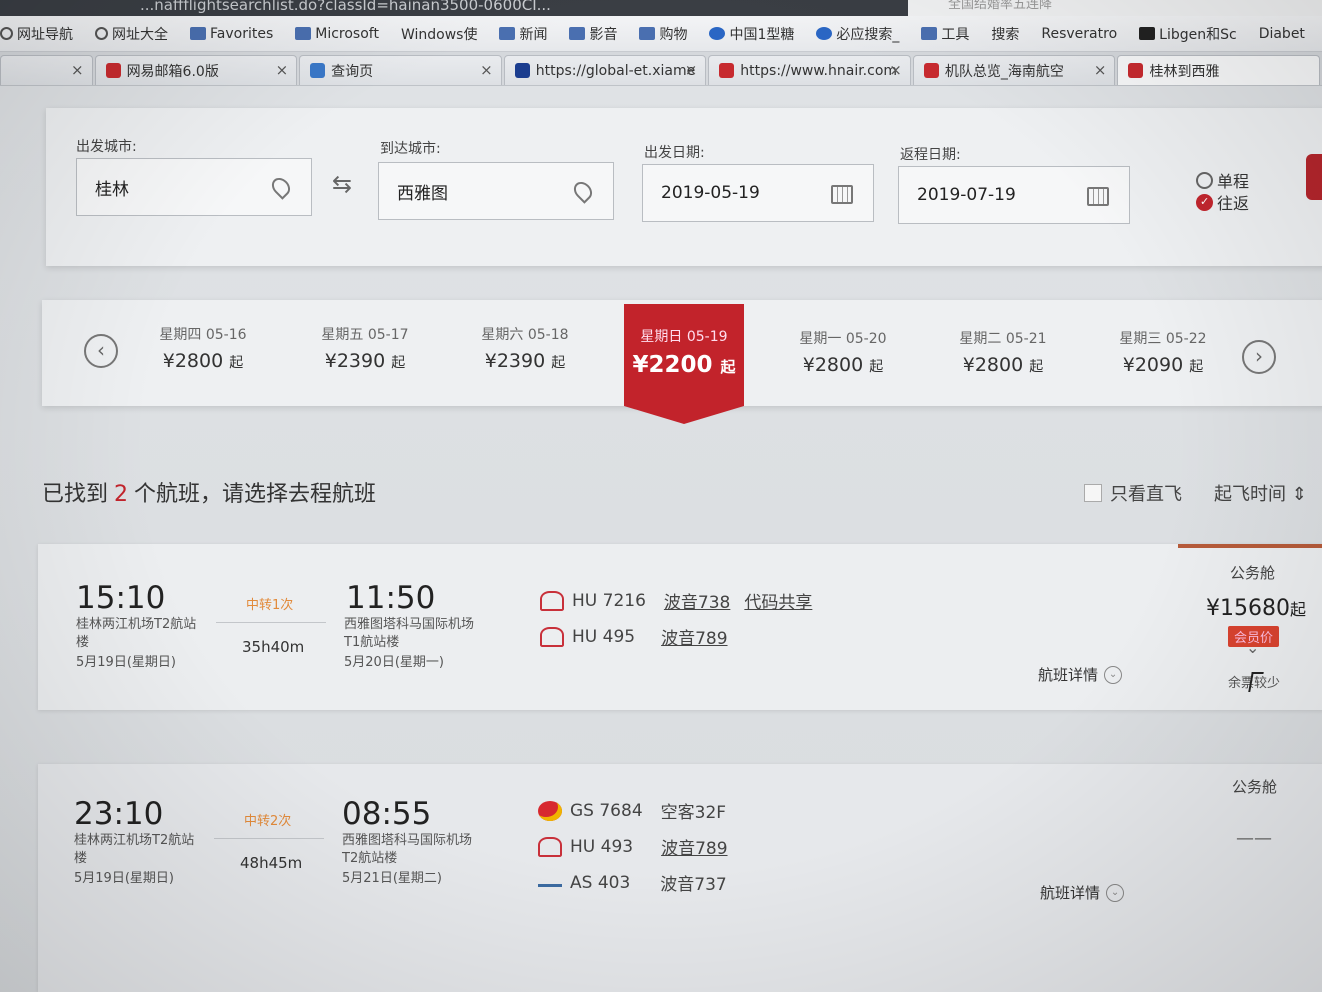  I want to click on flight-duration: 48h45m, so click(271, 863).